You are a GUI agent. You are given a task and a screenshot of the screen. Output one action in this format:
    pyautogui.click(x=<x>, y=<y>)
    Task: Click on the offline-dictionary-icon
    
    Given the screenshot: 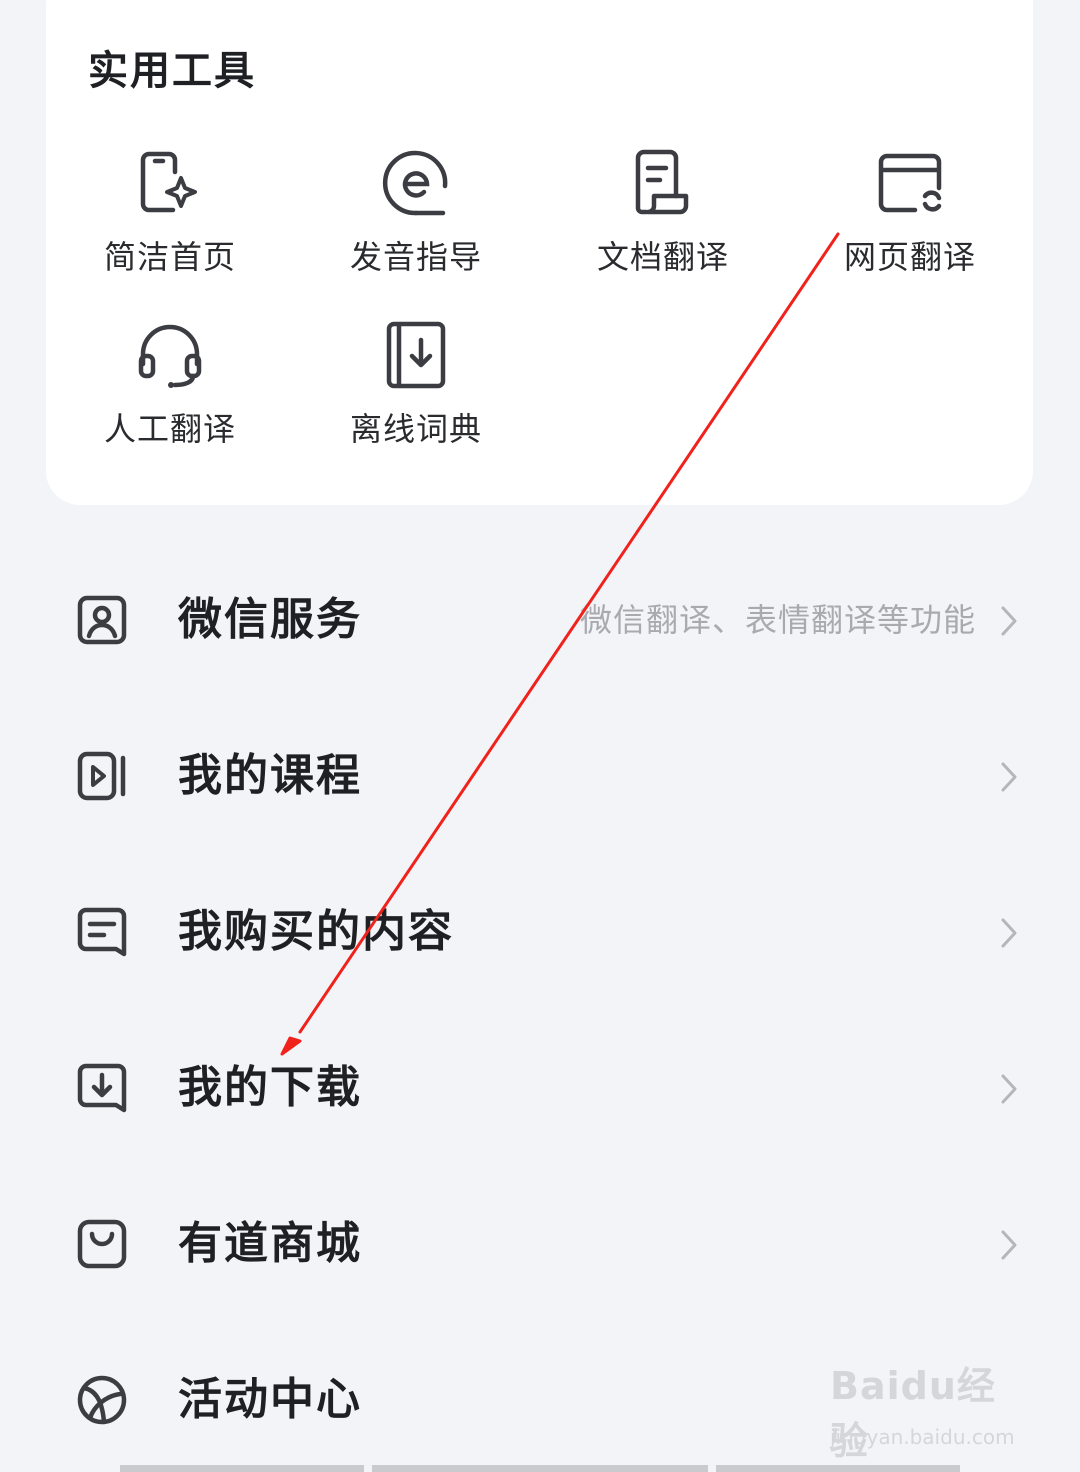 What is the action you would take?
    pyautogui.click(x=416, y=355)
    